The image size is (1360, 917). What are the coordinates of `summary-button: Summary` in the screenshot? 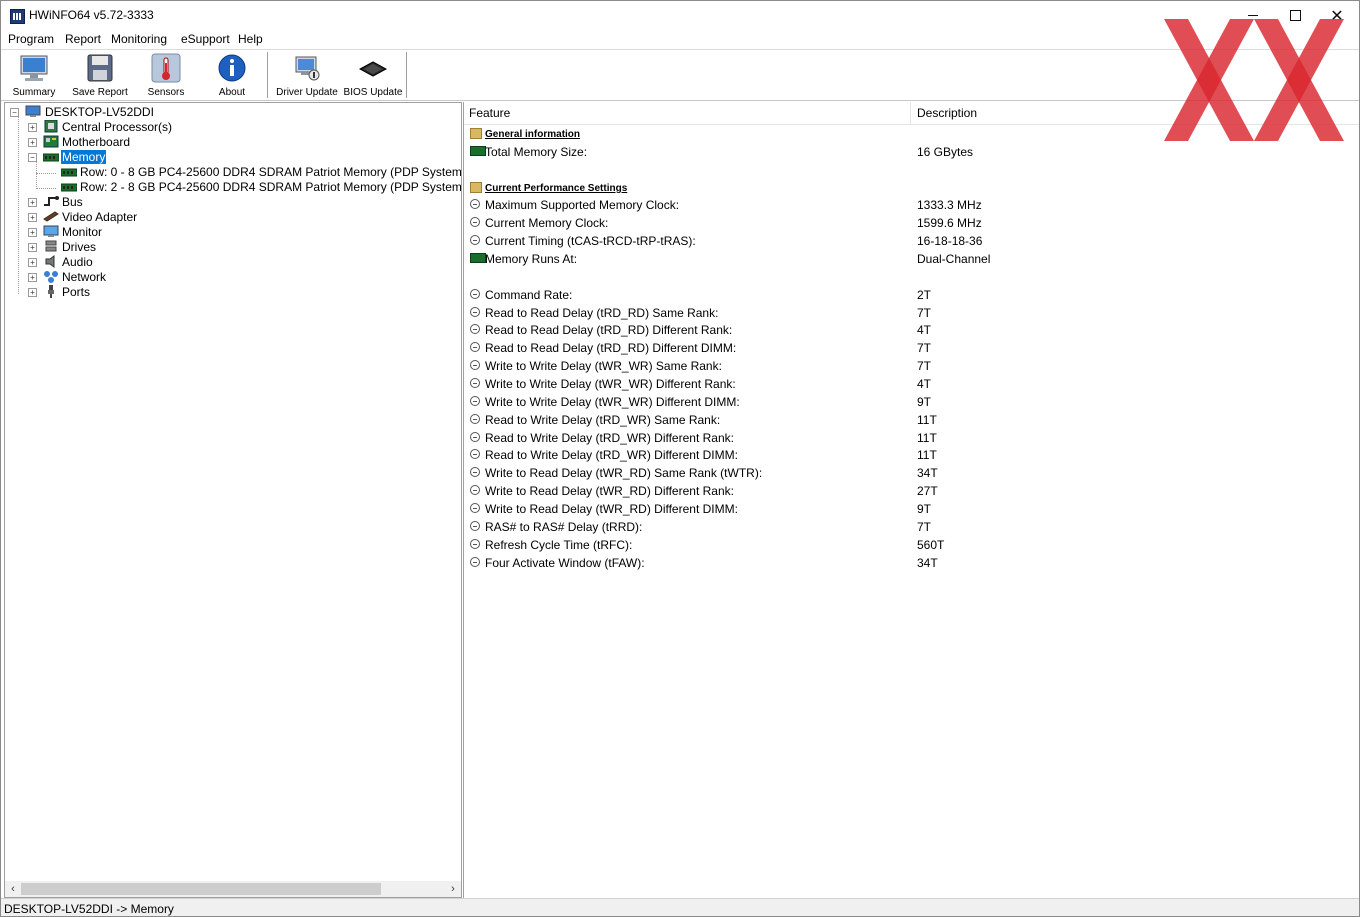 It's located at (34, 75).